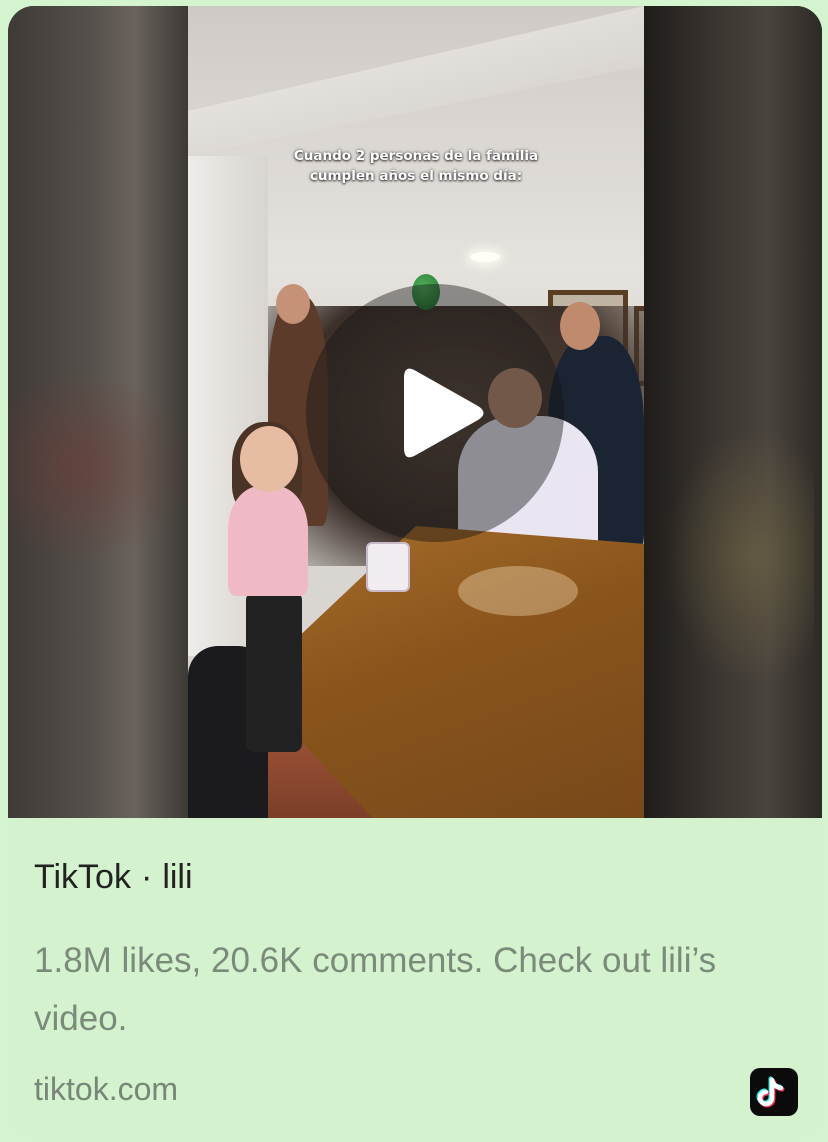 The height and width of the screenshot is (1142, 828). Describe the element at coordinates (518, 591) in the screenshot. I see `scene-table-shine` at that location.